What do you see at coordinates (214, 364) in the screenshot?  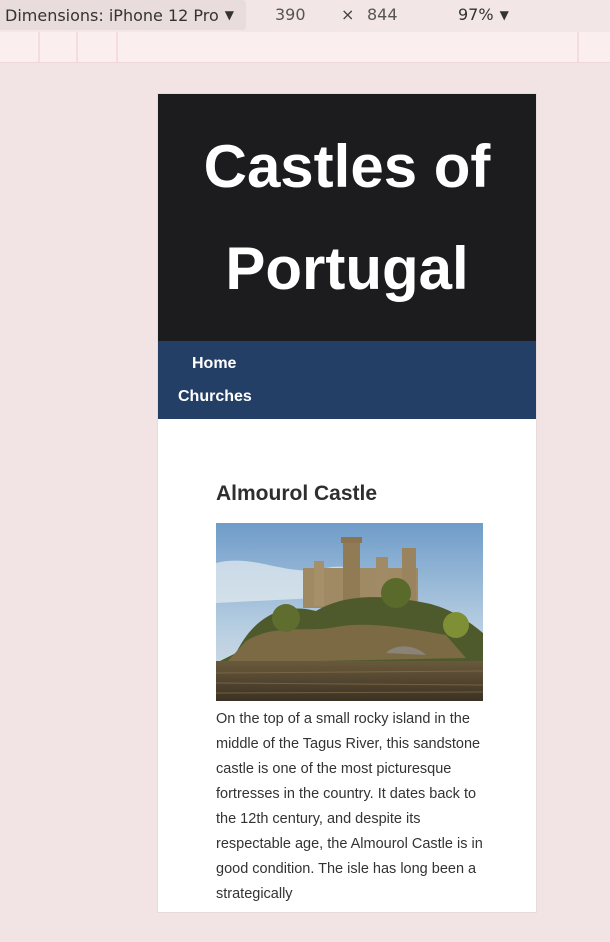 I see `nav-link-home: Home` at bounding box center [214, 364].